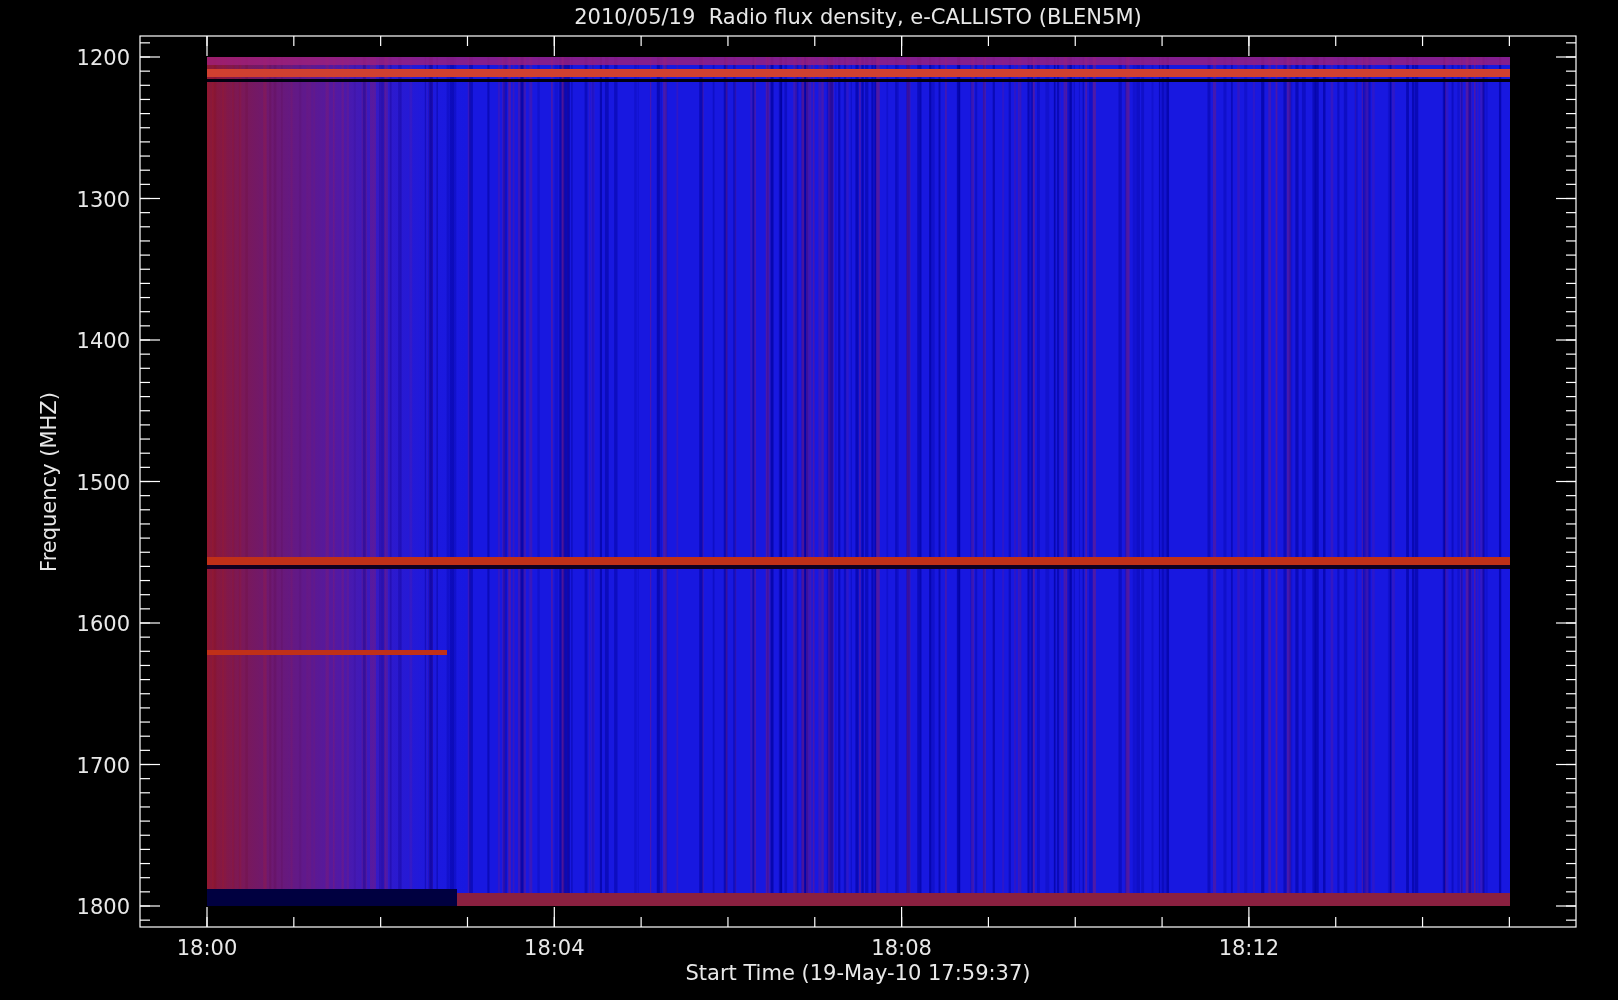 This screenshot has height=1000, width=1618. What do you see at coordinates (554, 948) in the screenshot?
I see `x-tick-label: 18:04` at bounding box center [554, 948].